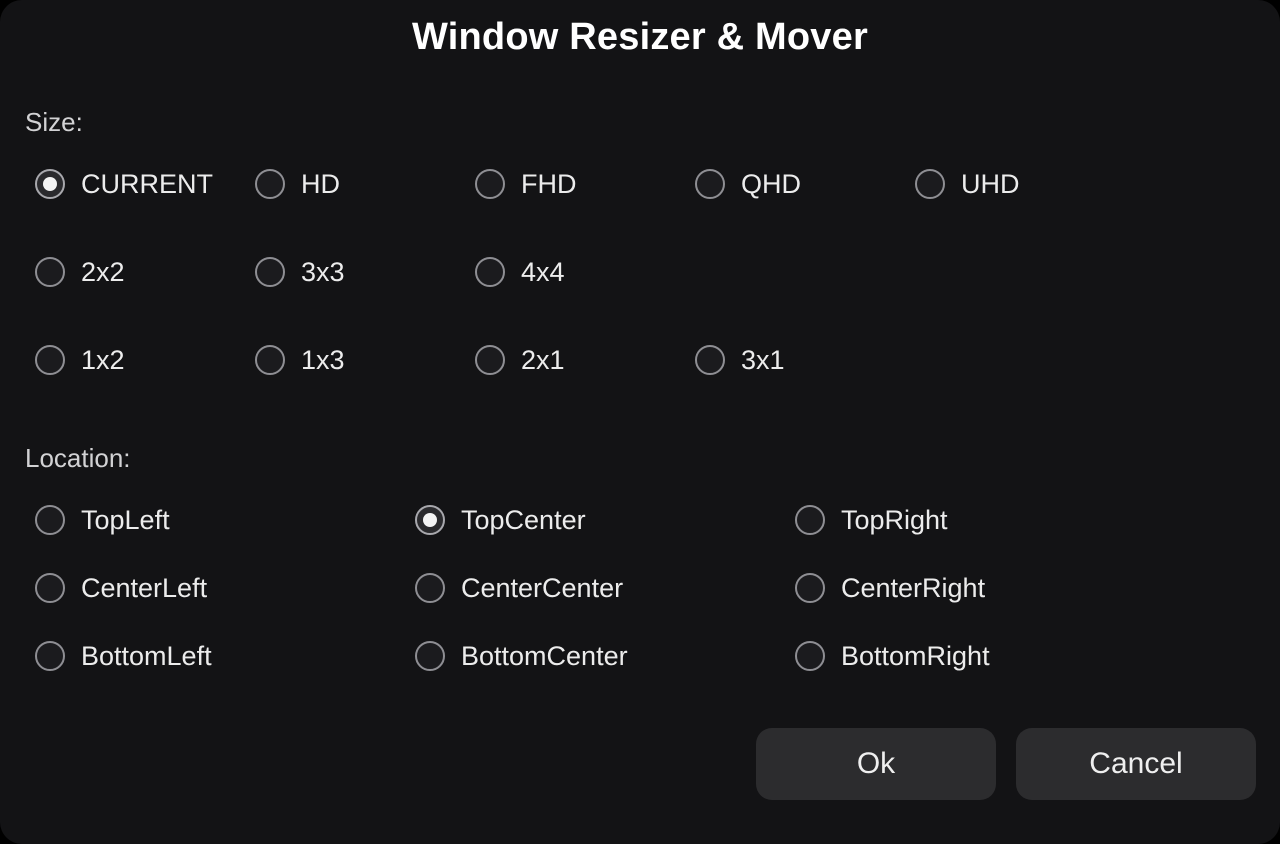  What do you see at coordinates (894, 519) in the screenshot?
I see `location-option-label: TopRight` at bounding box center [894, 519].